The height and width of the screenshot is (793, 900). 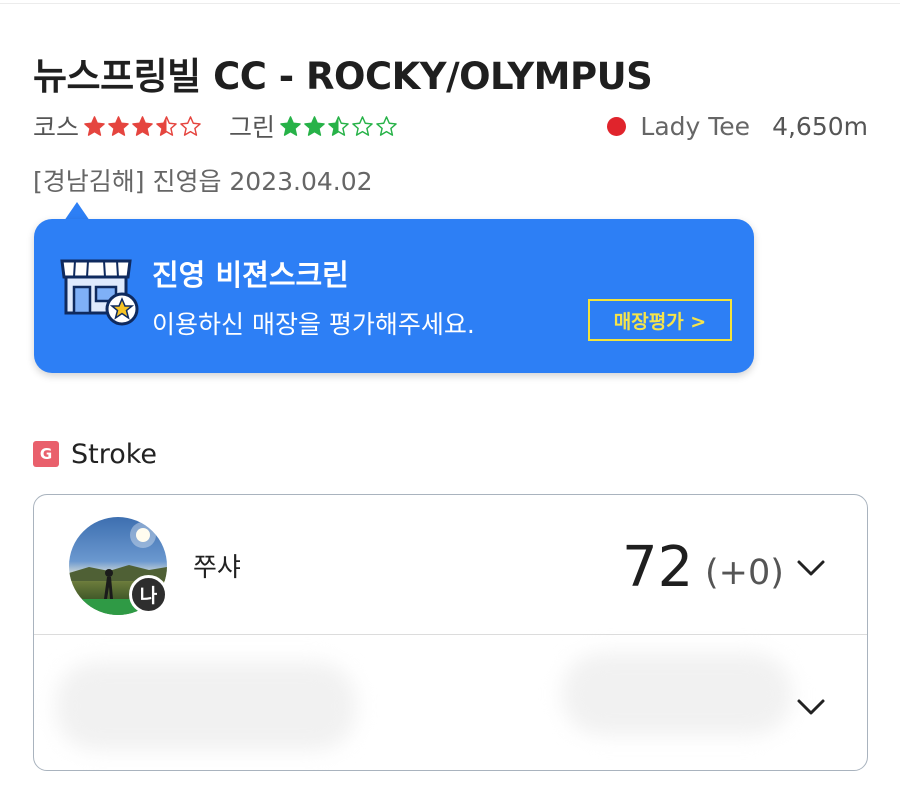 I want to click on mode-label: Stroke, so click(x=114, y=454).